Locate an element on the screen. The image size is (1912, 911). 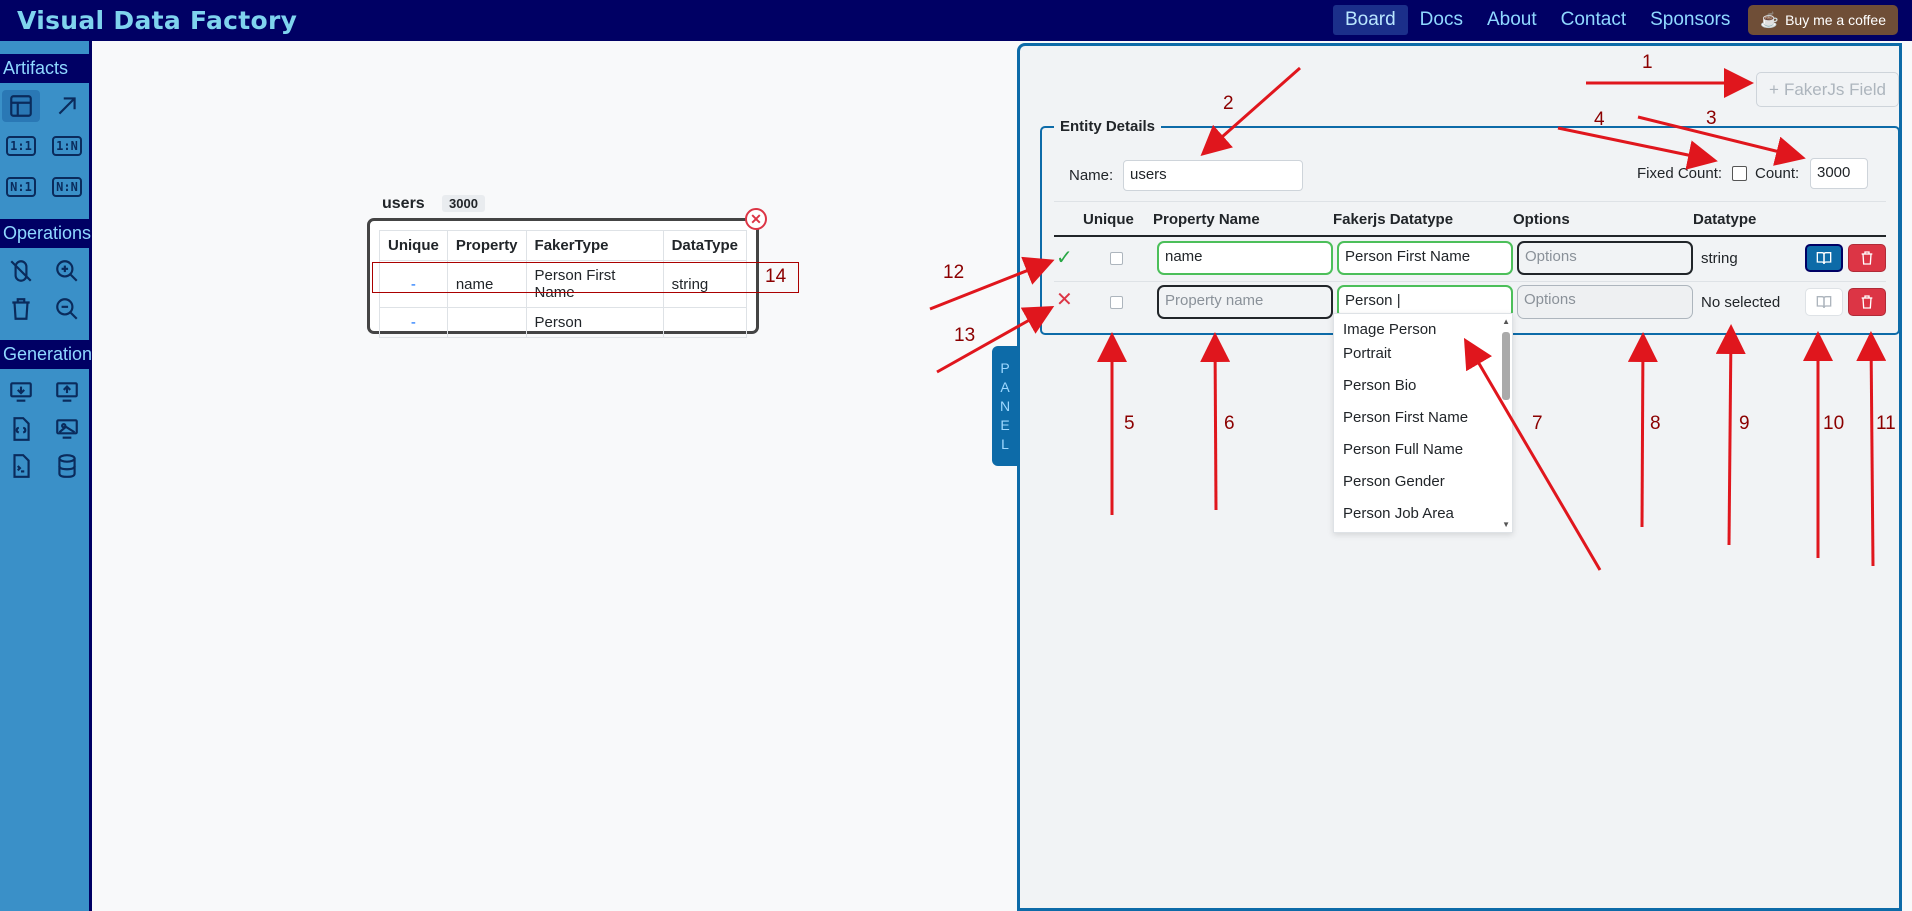
ratio-n-n-label: N:N is located at coordinates (67, 187).